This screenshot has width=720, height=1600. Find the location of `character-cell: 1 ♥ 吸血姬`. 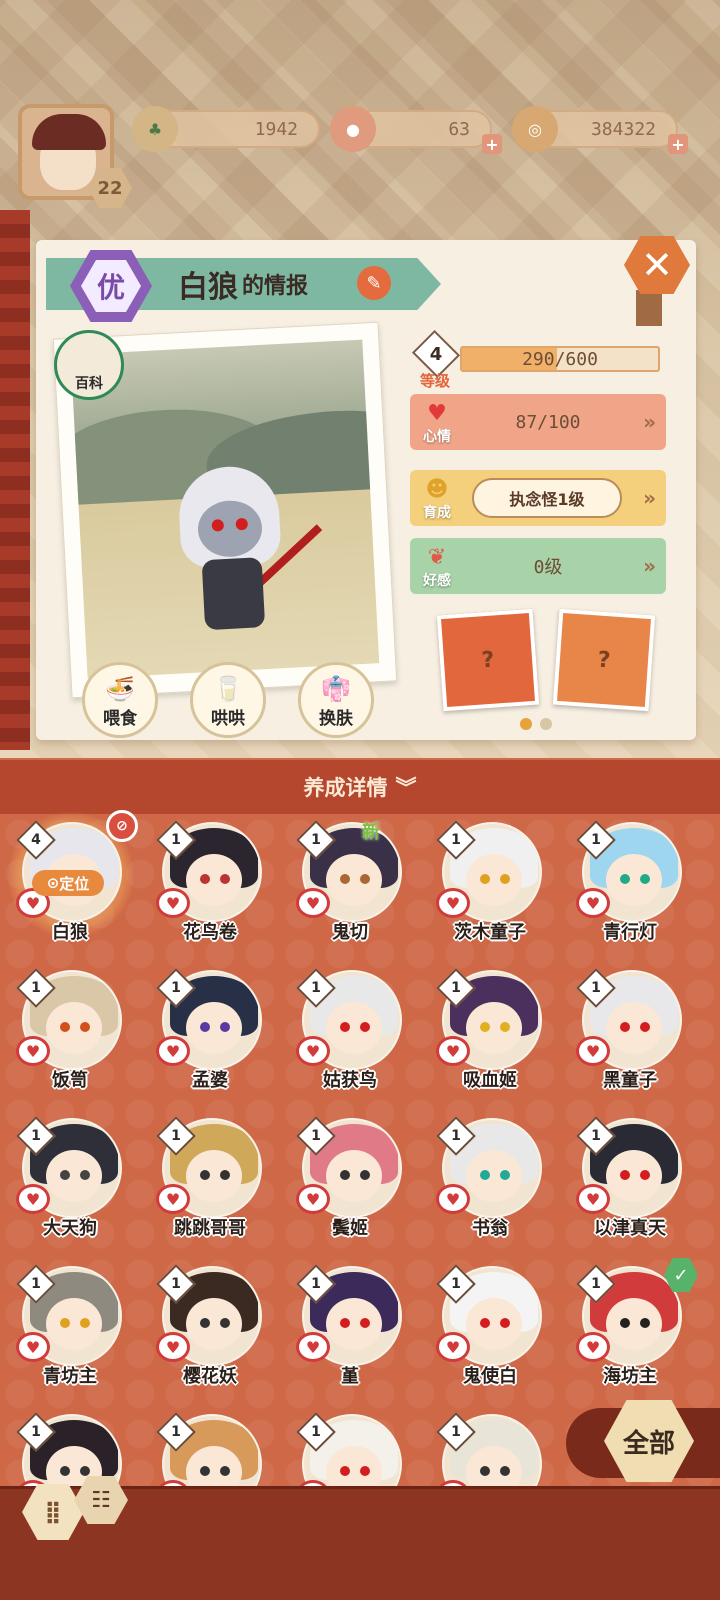

character-cell: 1 ♥ 吸血姬 is located at coordinates (490, 1037).